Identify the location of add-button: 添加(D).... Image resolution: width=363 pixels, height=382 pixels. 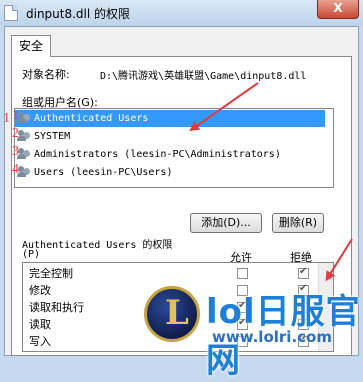
(226, 223).